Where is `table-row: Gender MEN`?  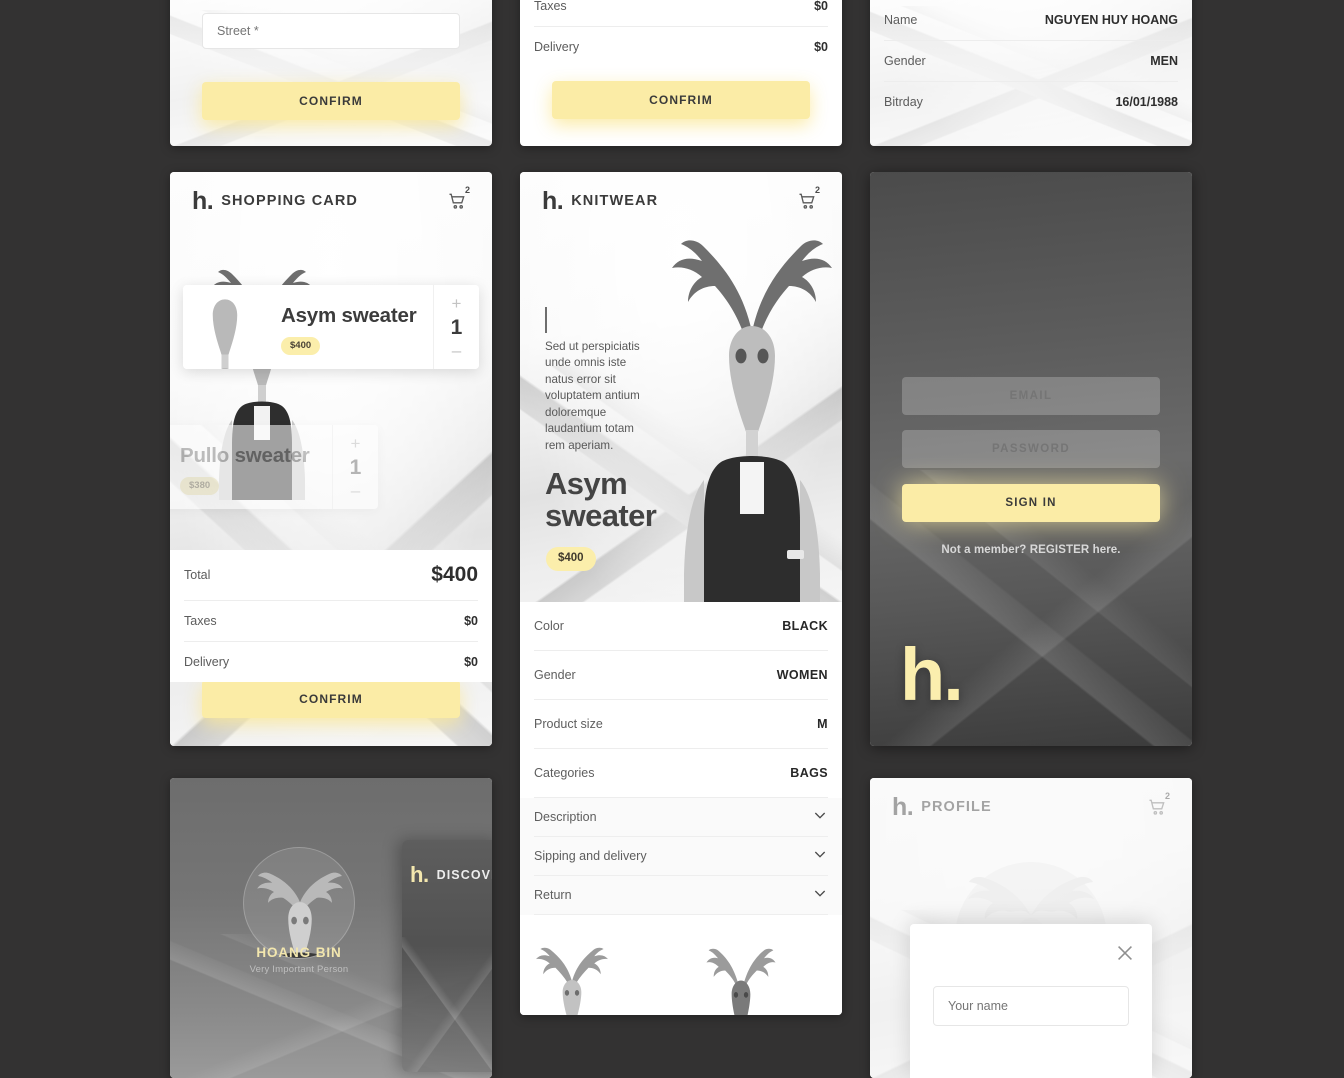
table-row: Gender MEN is located at coordinates (1031, 61).